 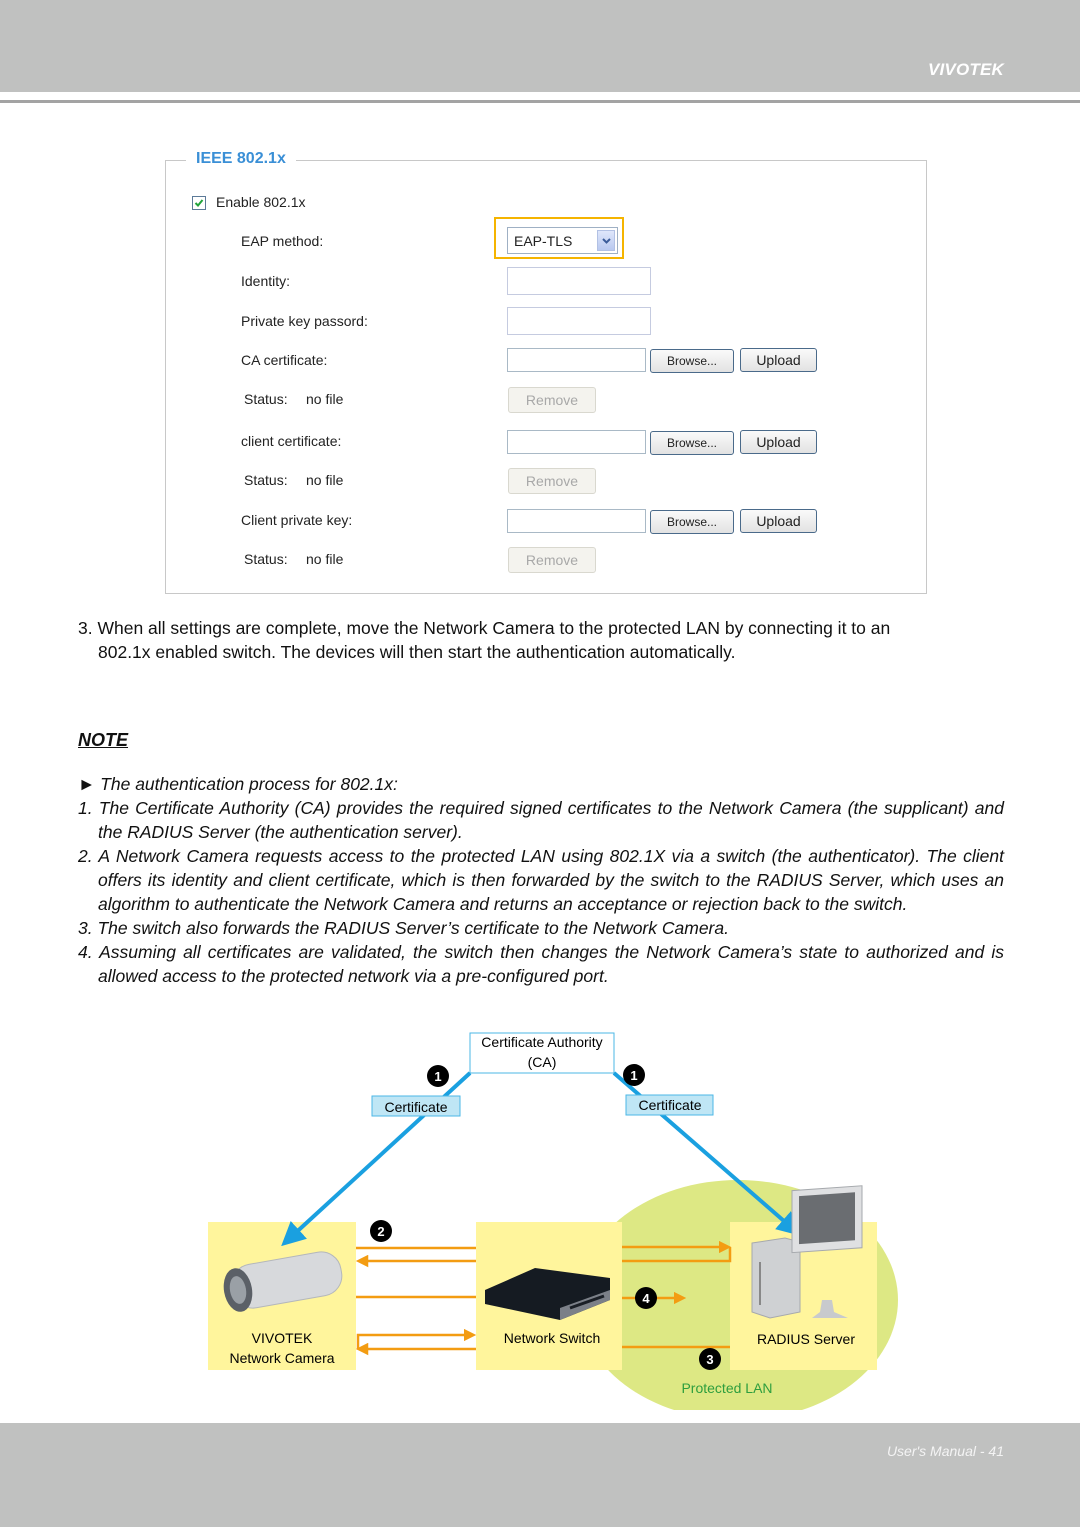 What do you see at coordinates (282, 241) in the screenshot?
I see `eap-method-label: EAP method:` at bounding box center [282, 241].